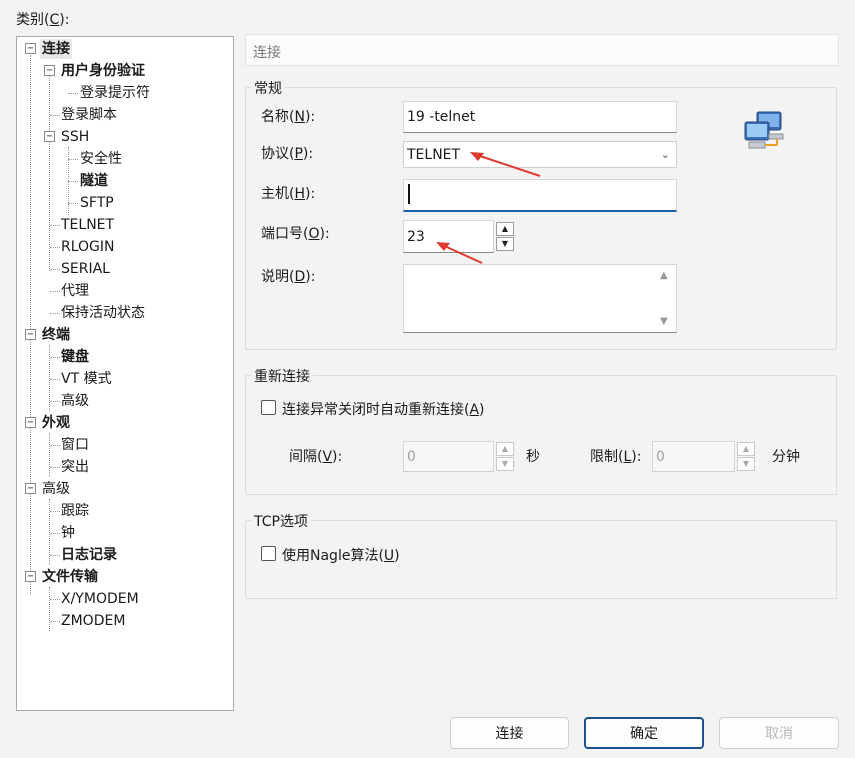 The image size is (855, 758). Describe the element at coordinates (75, 511) in the screenshot. I see `tree-item-trace: 跟踪` at that location.